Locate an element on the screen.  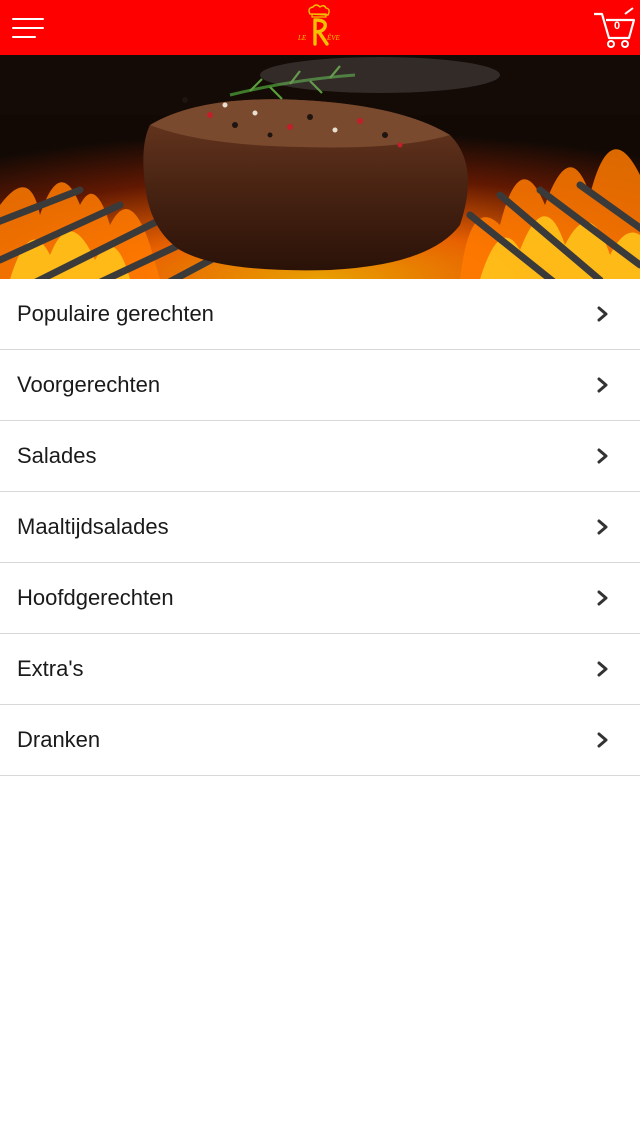
category-label: Populaire gerechten is located at coordinates (115, 313).